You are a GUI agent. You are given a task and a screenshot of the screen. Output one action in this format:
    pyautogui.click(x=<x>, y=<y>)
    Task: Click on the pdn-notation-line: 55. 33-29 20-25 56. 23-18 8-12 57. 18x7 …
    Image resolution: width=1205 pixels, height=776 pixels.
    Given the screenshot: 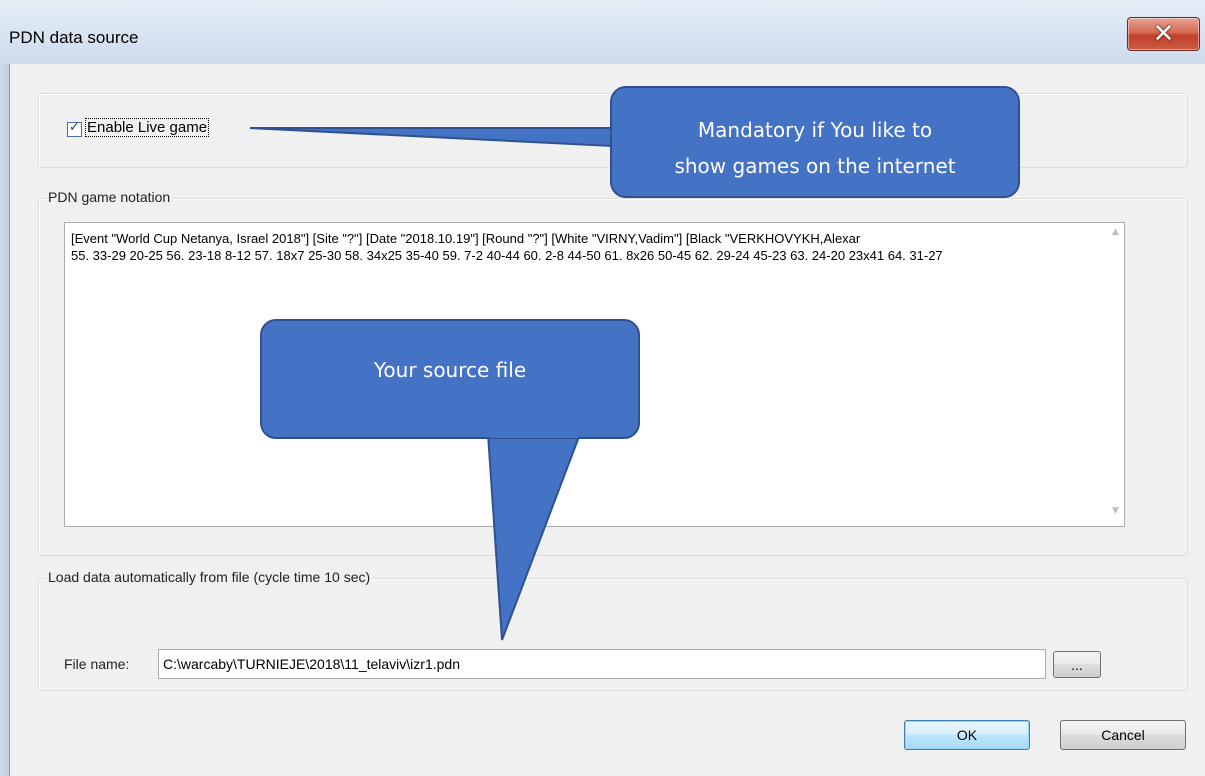 What is the action you would take?
    pyautogui.click(x=507, y=255)
    